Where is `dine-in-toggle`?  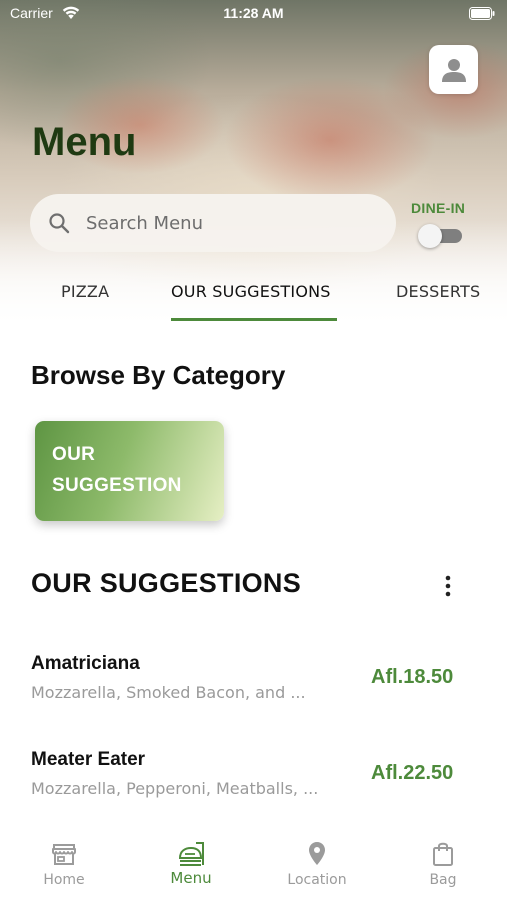 dine-in-toggle is located at coordinates (440, 236).